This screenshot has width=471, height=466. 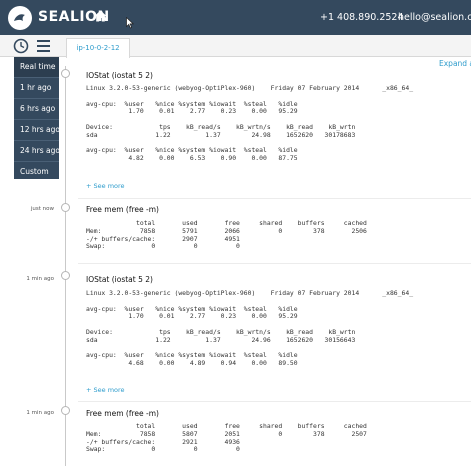 I want to click on sealion-logo-icon, so click(x=20, y=18).